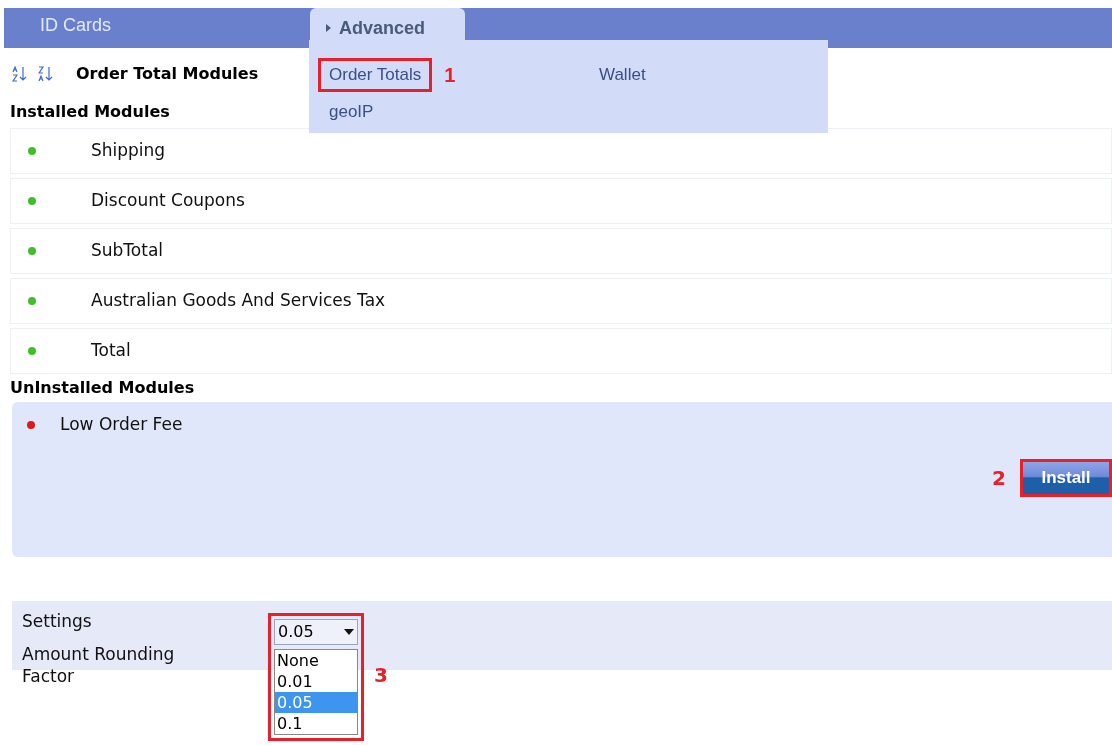 This screenshot has height=745, width=1112. What do you see at coordinates (167, 74) in the screenshot?
I see `page-title: Order Total Modules` at bounding box center [167, 74].